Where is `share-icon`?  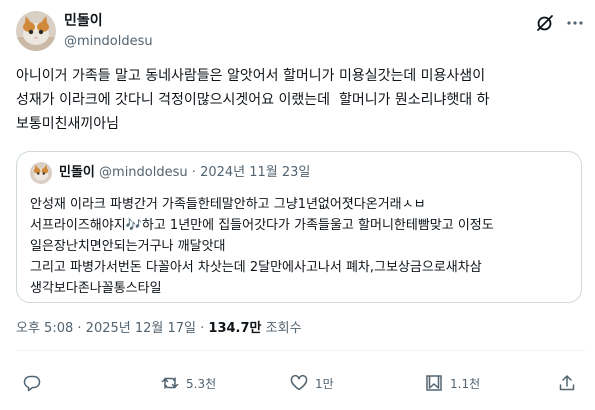
share-icon is located at coordinates (567, 383).